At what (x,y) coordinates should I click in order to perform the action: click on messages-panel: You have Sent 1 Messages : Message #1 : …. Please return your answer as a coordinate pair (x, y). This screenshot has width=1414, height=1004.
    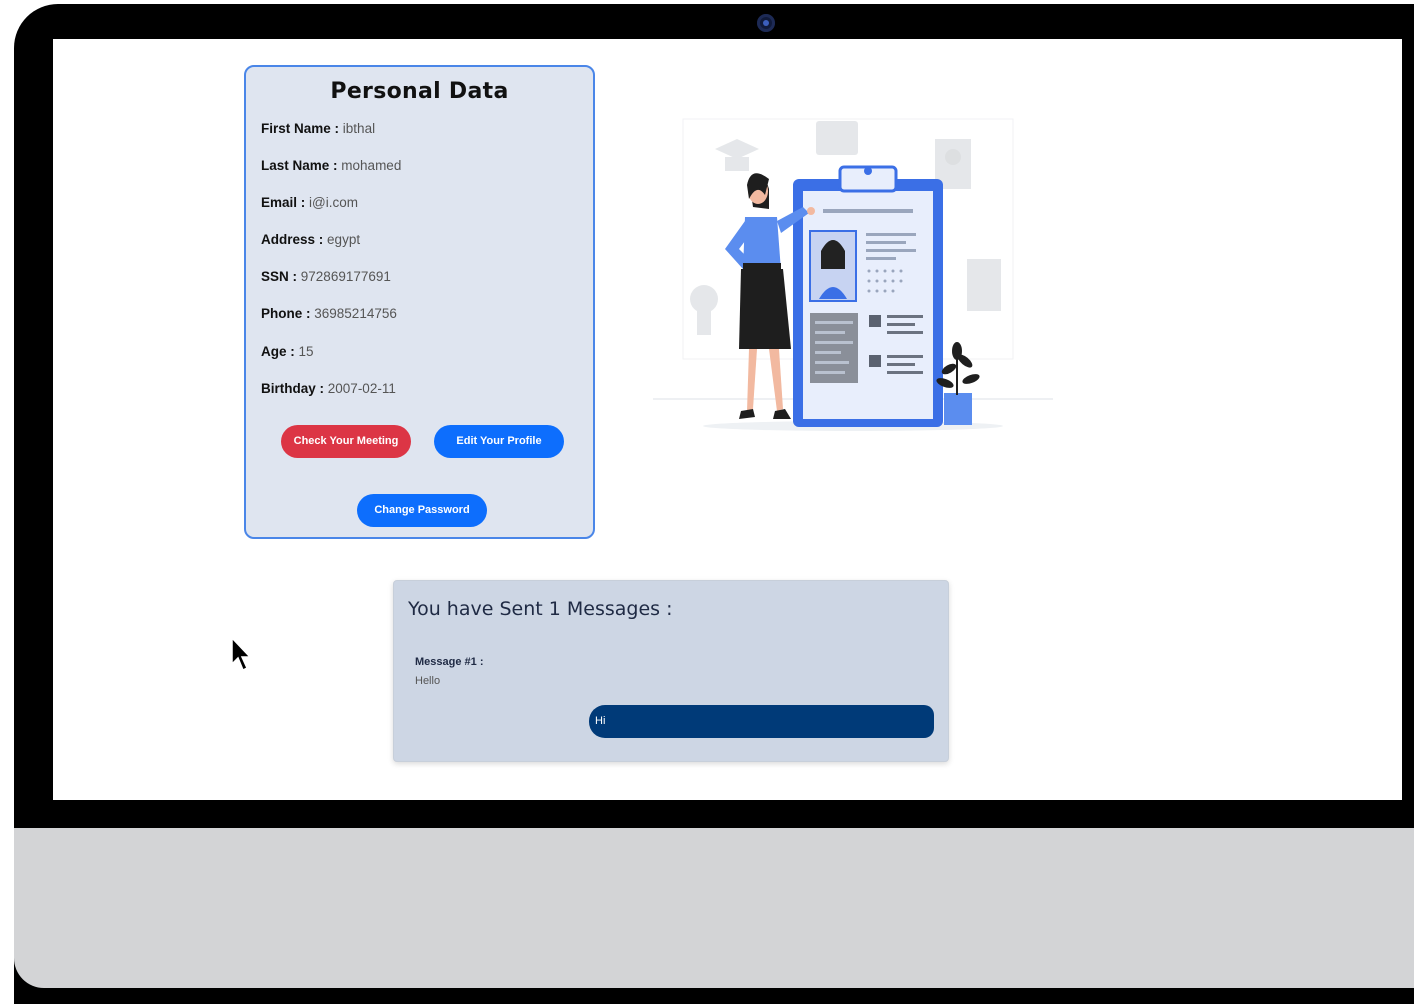
    Looking at the image, I should click on (671, 671).